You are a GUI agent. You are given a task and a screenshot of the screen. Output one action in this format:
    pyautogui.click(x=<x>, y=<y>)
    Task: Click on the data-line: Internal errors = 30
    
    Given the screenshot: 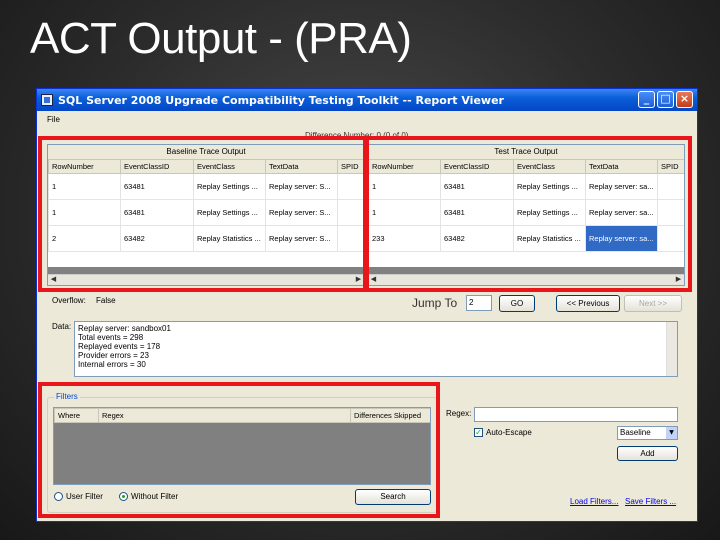 What is the action you would take?
    pyautogui.click(x=112, y=364)
    